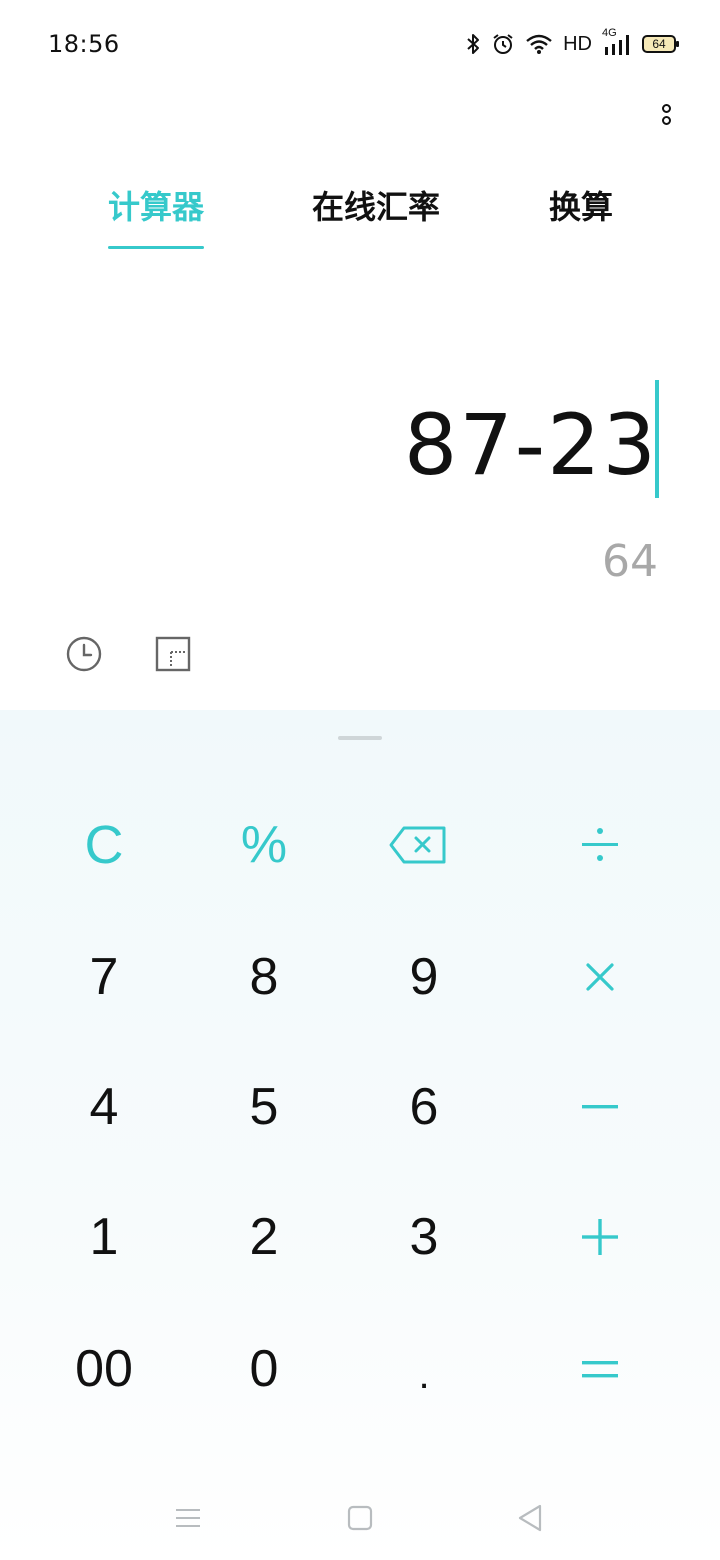  I want to click on digit-4-button: 4, so click(104, 1107).